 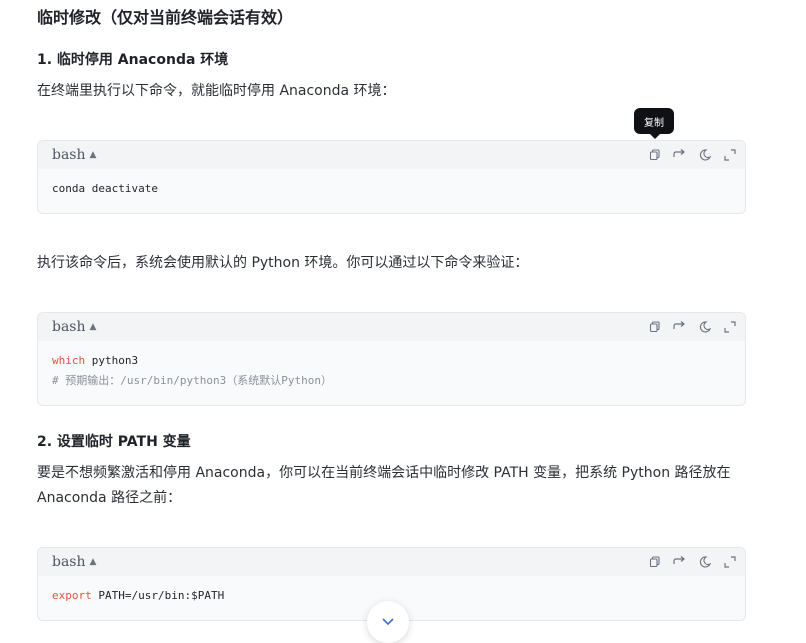 I want to click on code-text: python3, so click(x=112, y=360).